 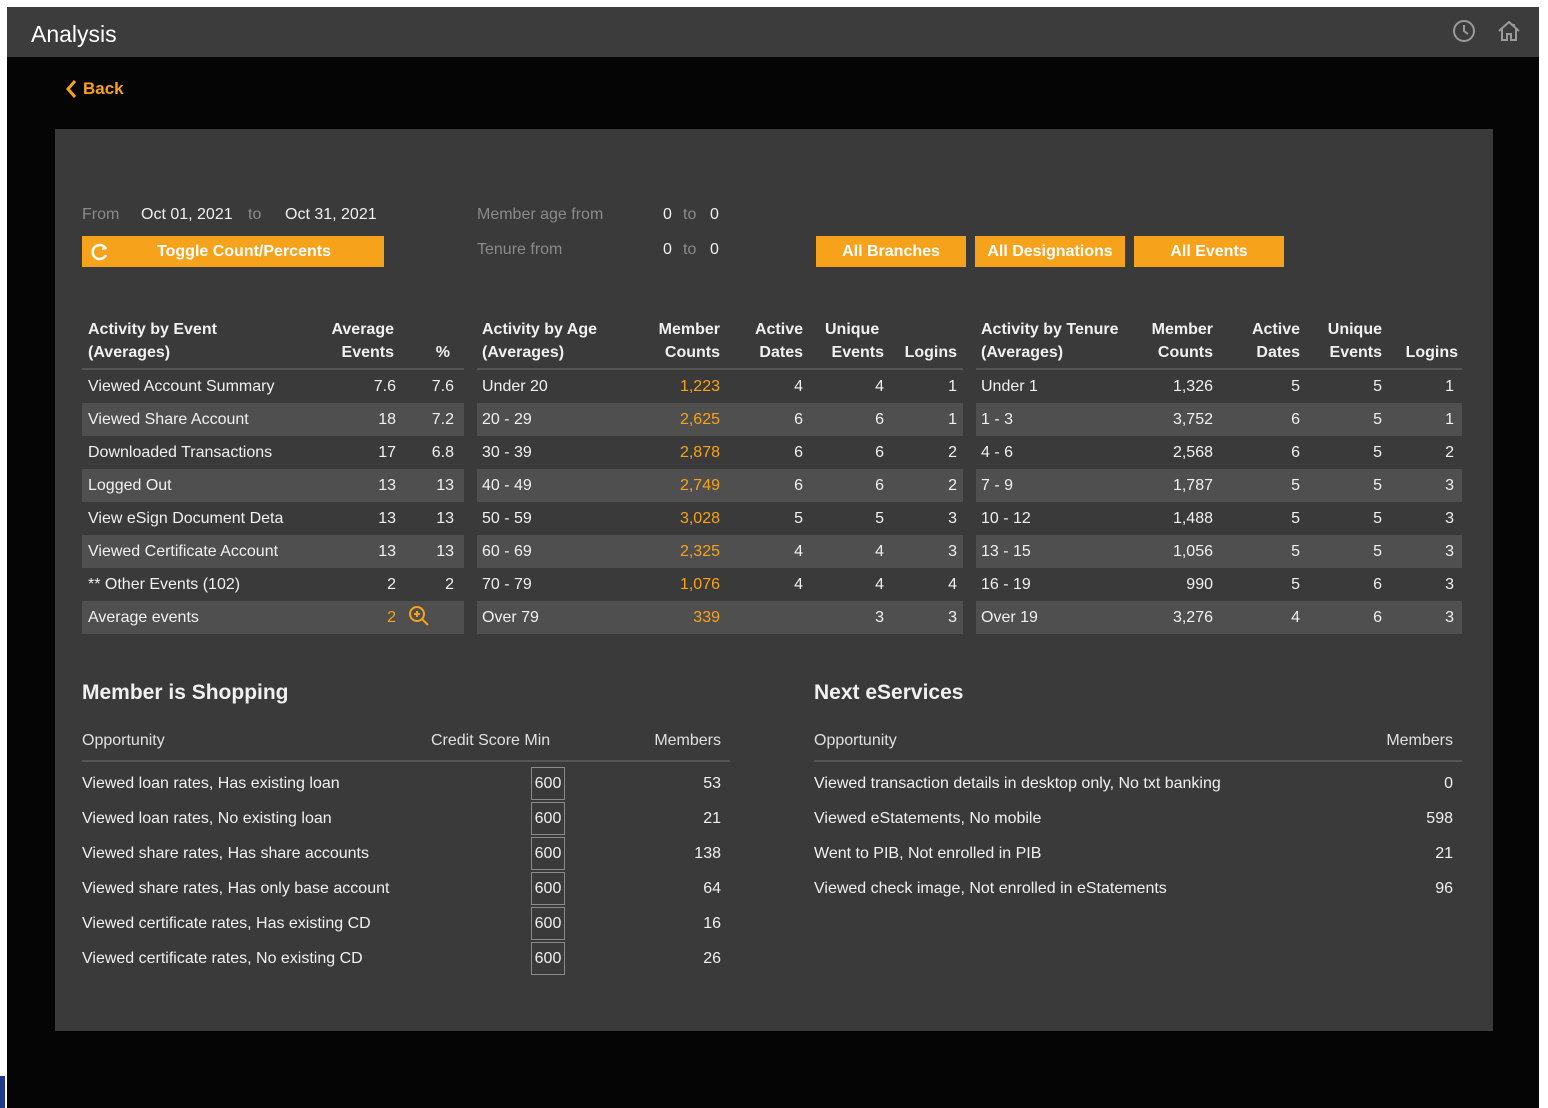 What do you see at coordinates (1006, 518) in the screenshot?
I see `range-label: 10 - 12` at bounding box center [1006, 518].